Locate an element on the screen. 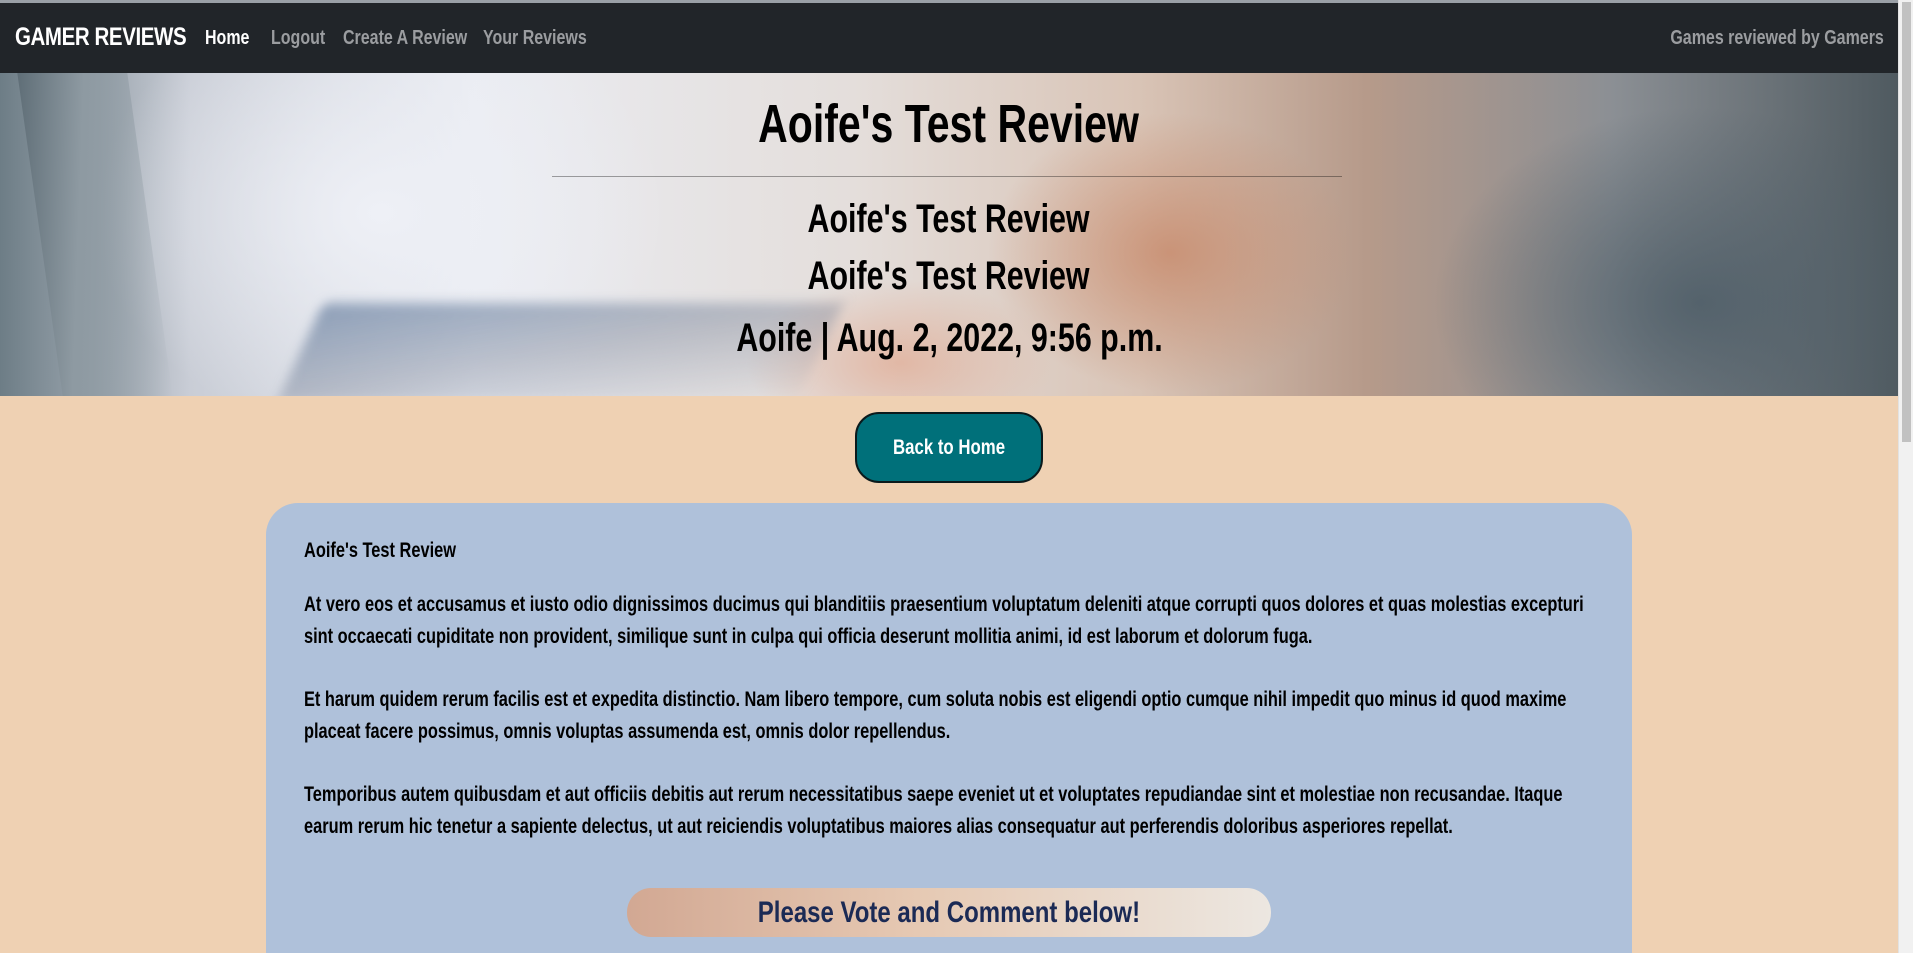 The image size is (1913, 953). nav-link-create-review: Create A Review is located at coordinates (420, 38).